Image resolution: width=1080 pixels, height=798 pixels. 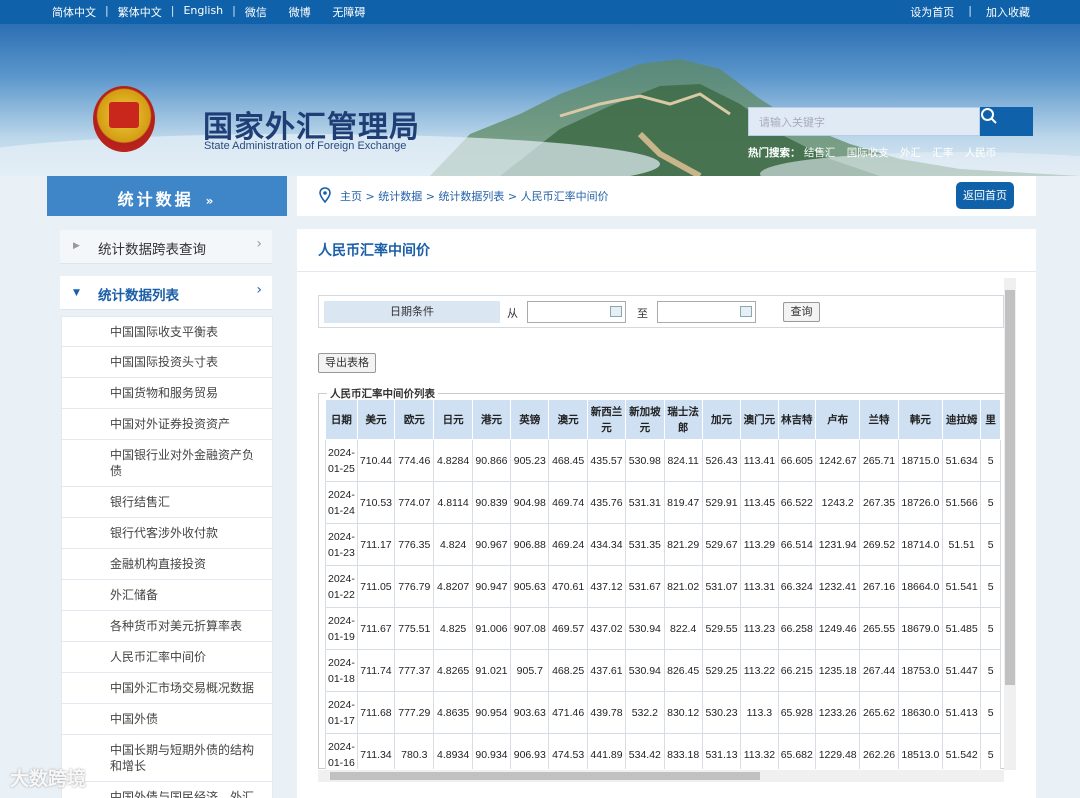 What do you see at coordinates (414, 586) in the screenshot?
I see `rate-cell: 776.79` at bounding box center [414, 586].